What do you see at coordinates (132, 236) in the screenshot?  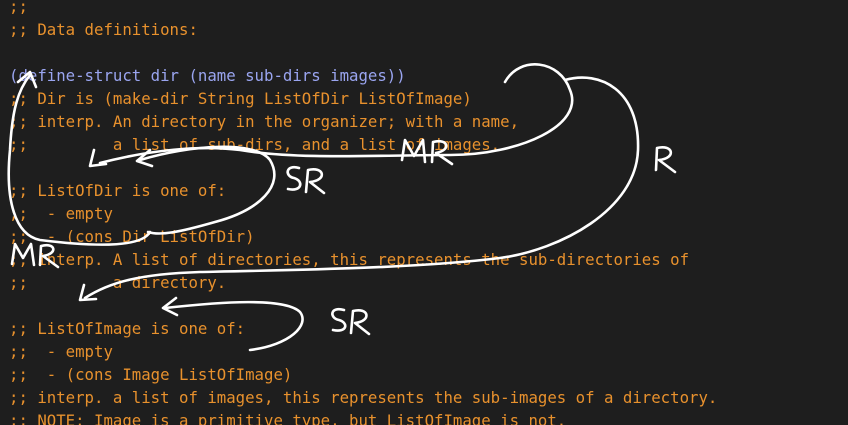 I see `code-line: ;; - (cons Dir ListOfDir)` at bounding box center [132, 236].